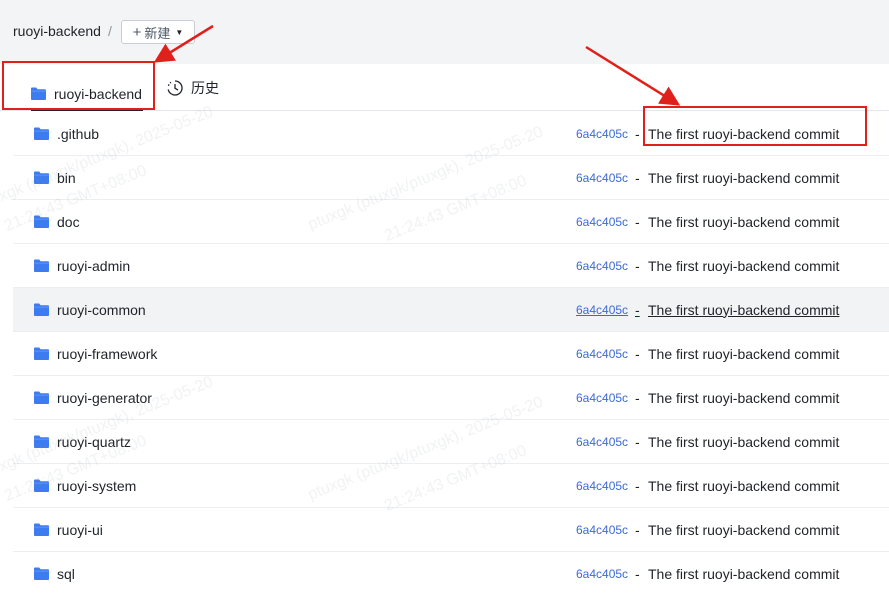 This screenshot has height=595, width=889. I want to click on active-tab-indicator, so click(87, 110).